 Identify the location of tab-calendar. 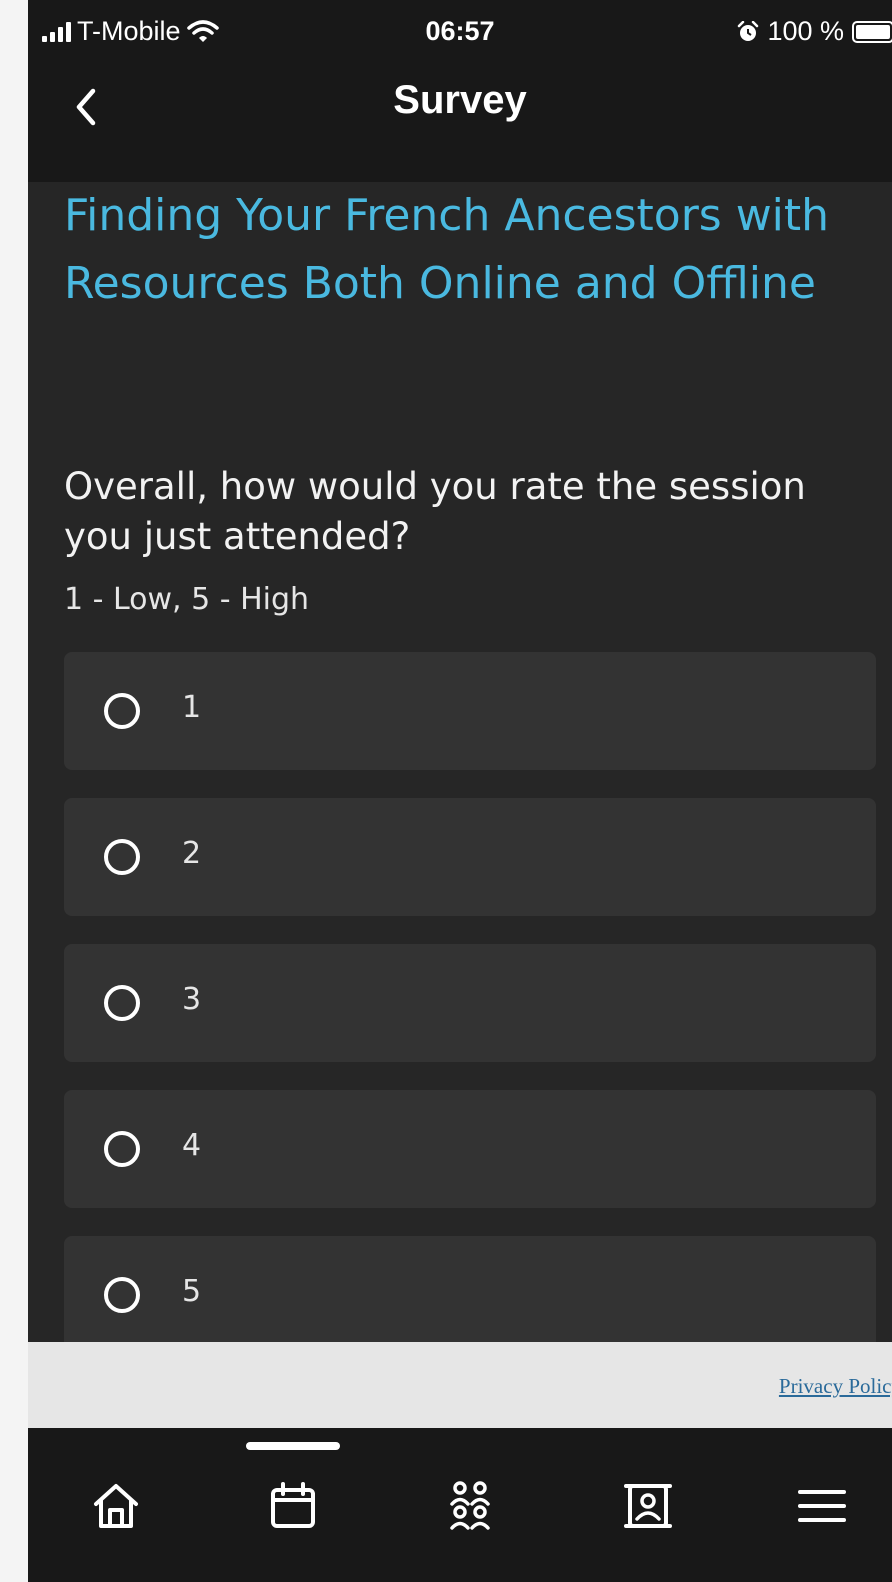
(293, 1506).